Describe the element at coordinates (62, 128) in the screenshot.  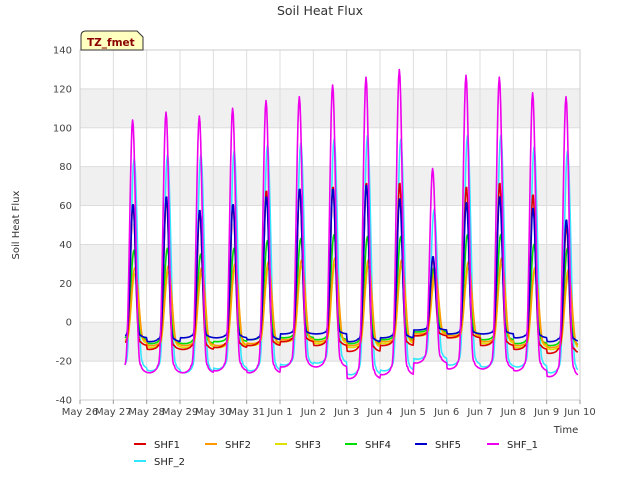
I see `y-tick-label: 100` at that location.